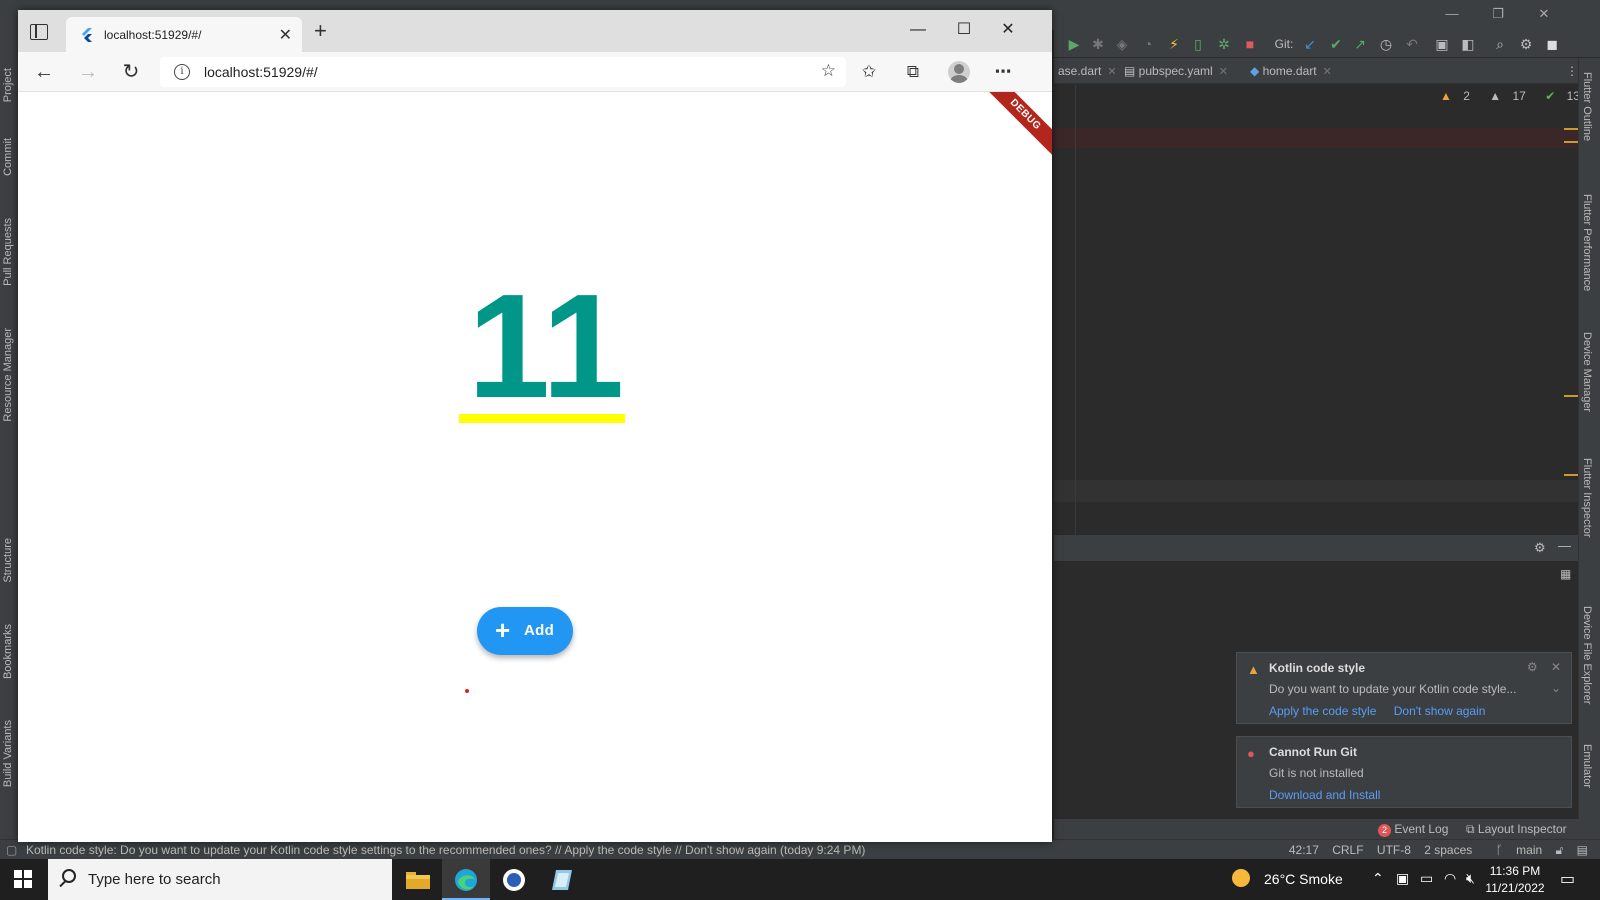  What do you see at coordinates (1291, 71) in the screenshot?
I see `editor-tab: ◆ home.dart ✕` at bounding box center [1291, 71].